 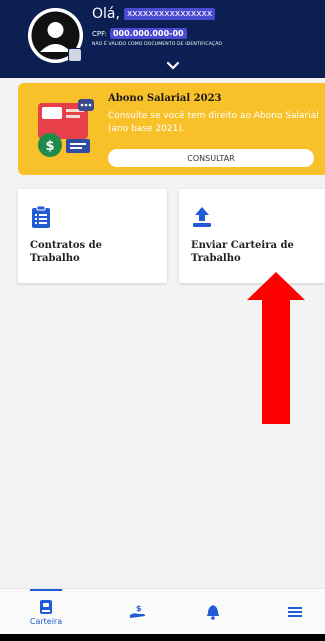 I want to click on nav-carteira: Carteira, so click(x=46, y=612).